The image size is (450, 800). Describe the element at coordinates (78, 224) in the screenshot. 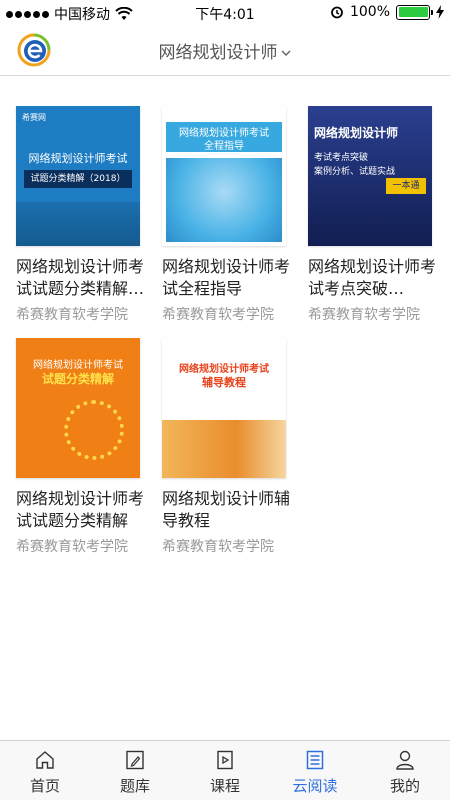

I see `cover-band` at that location.